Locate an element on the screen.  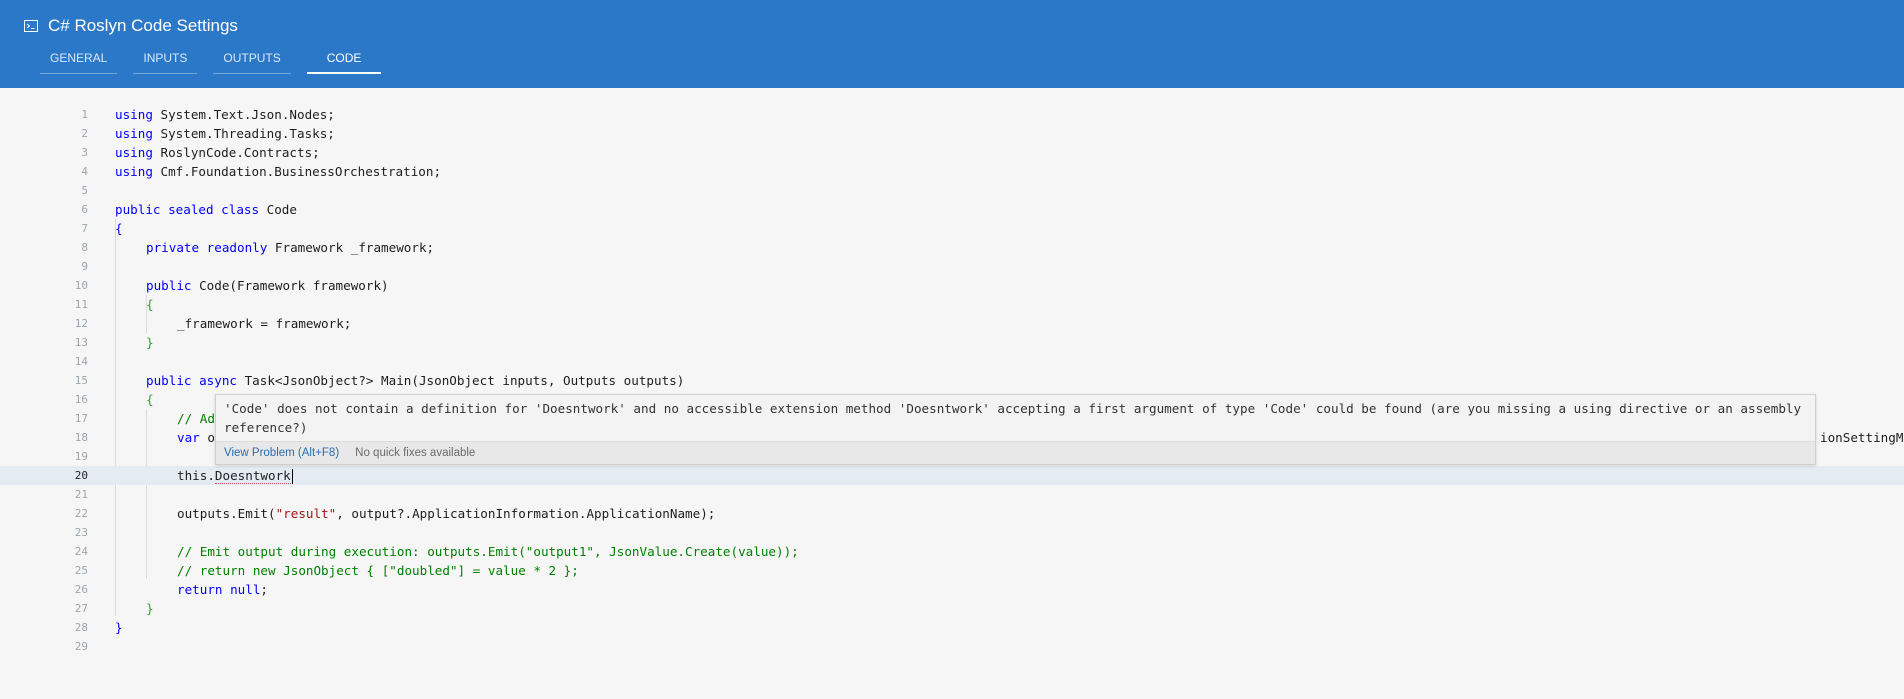
line-number: 15 is located at coordinates (81, 380).